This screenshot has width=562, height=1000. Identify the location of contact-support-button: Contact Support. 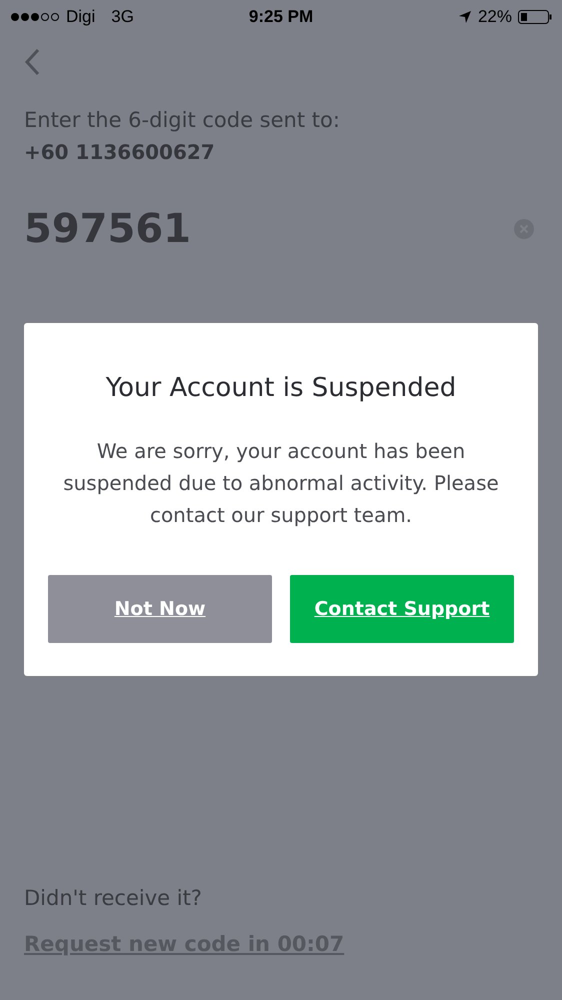
(402, 609).